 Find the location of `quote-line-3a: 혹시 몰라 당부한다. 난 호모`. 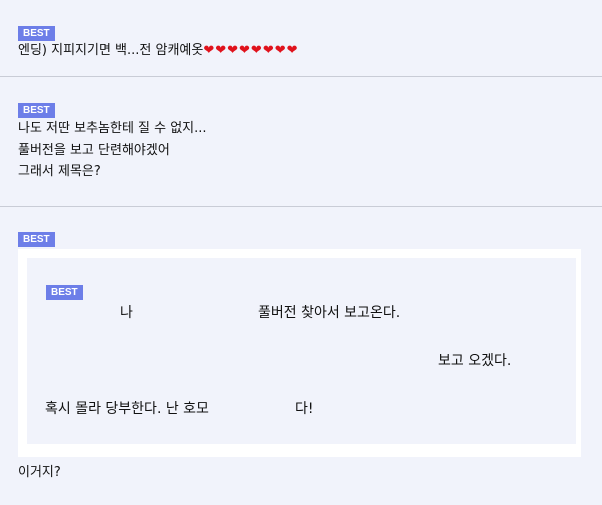

quote-line-3a: 혹시 몰라 당부한다. 난 호모 is located at coordinates (127, 409).